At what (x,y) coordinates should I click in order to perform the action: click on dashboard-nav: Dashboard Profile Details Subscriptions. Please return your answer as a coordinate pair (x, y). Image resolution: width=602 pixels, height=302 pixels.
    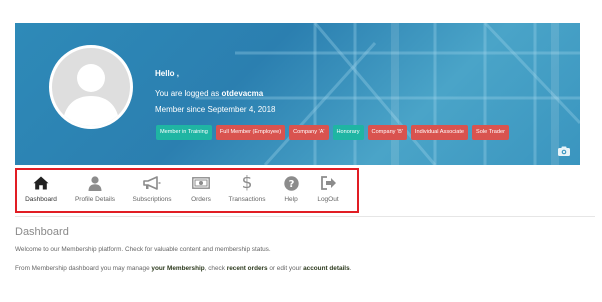
    Looking at the image, I should click on (187, 190).